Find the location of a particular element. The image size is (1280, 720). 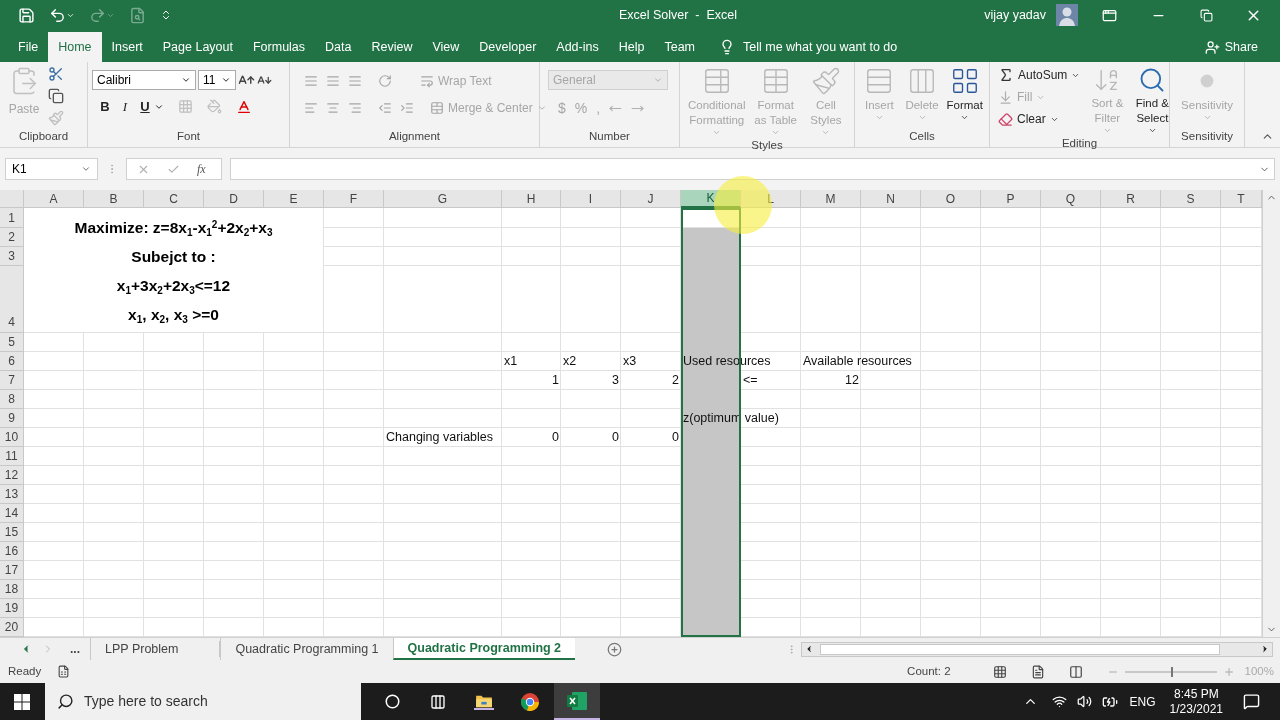

column-header: Q is located at coordinates (1071, 199).